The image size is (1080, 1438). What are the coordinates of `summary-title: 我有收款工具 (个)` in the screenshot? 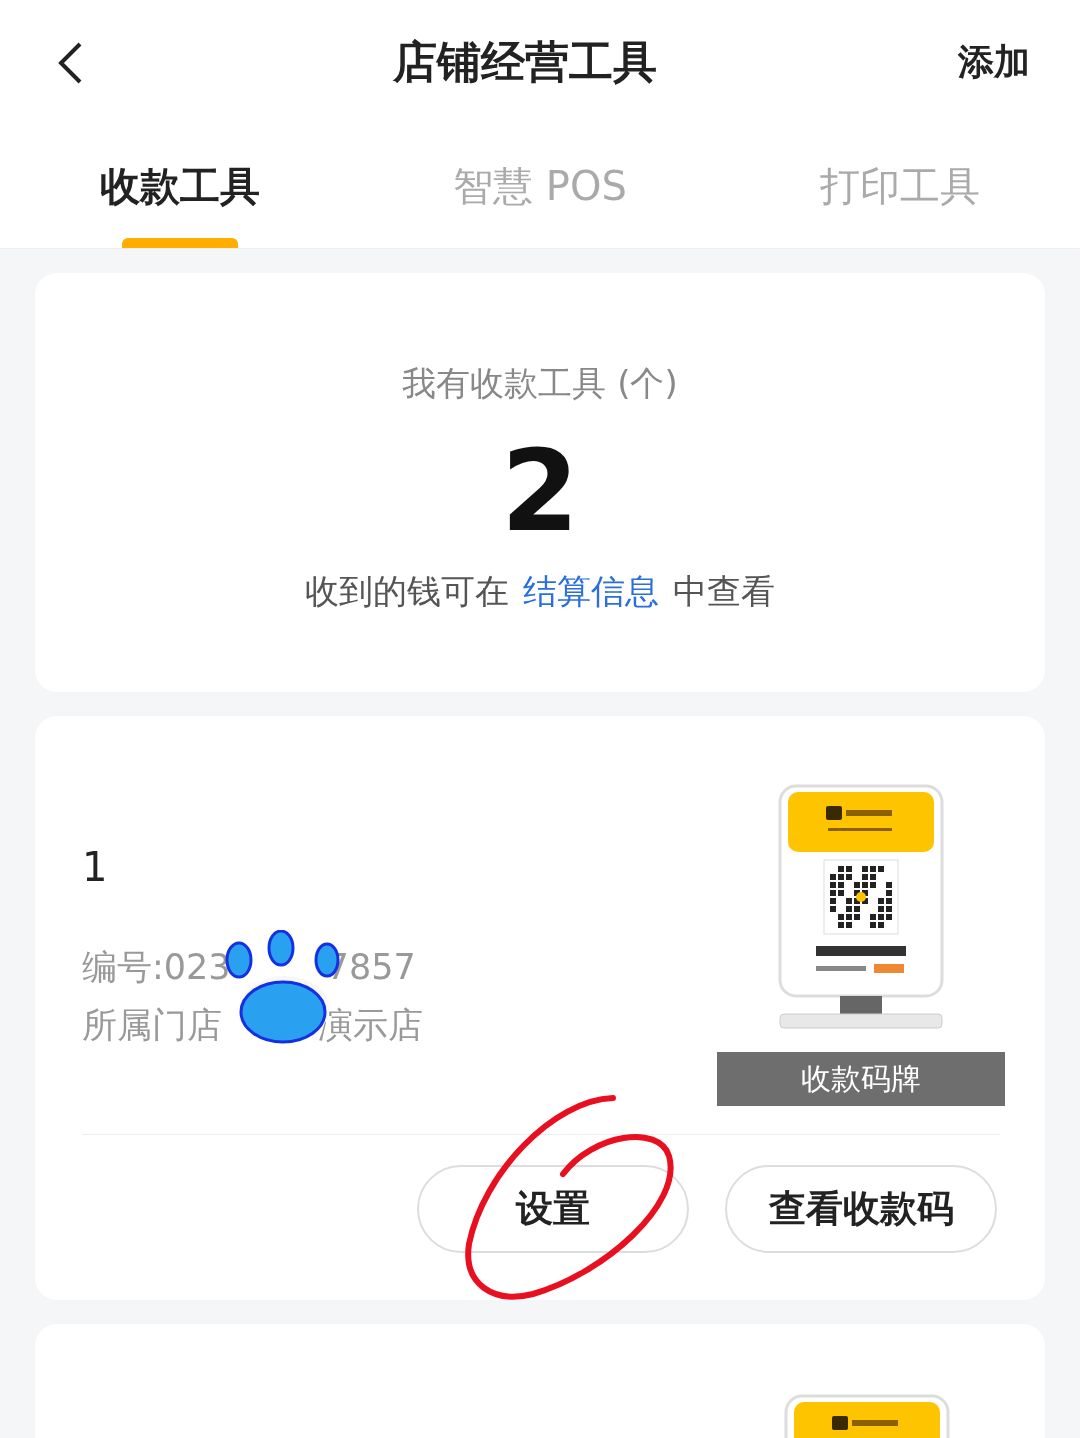 It's located at (540, 383).